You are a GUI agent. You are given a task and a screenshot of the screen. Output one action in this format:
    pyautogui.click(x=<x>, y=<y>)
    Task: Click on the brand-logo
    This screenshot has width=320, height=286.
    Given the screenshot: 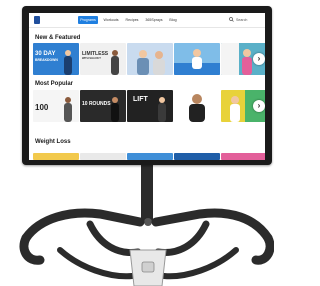 What is the action you would take?
    pyautogui.click(x=48, y=20)
    